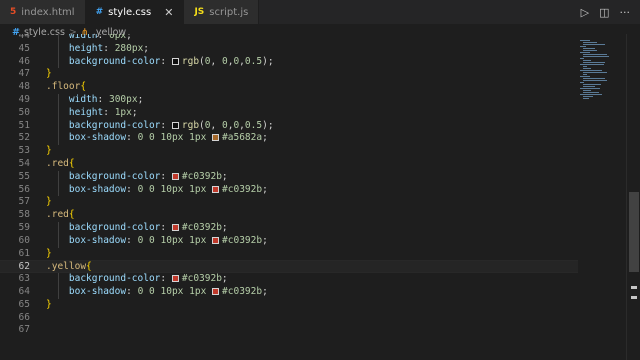 The image size is (640, 360). What do you see at coordinates (289, 164) in the screenshot?
I see `code-line: 54 .red{` at bounding box center [289, 164].